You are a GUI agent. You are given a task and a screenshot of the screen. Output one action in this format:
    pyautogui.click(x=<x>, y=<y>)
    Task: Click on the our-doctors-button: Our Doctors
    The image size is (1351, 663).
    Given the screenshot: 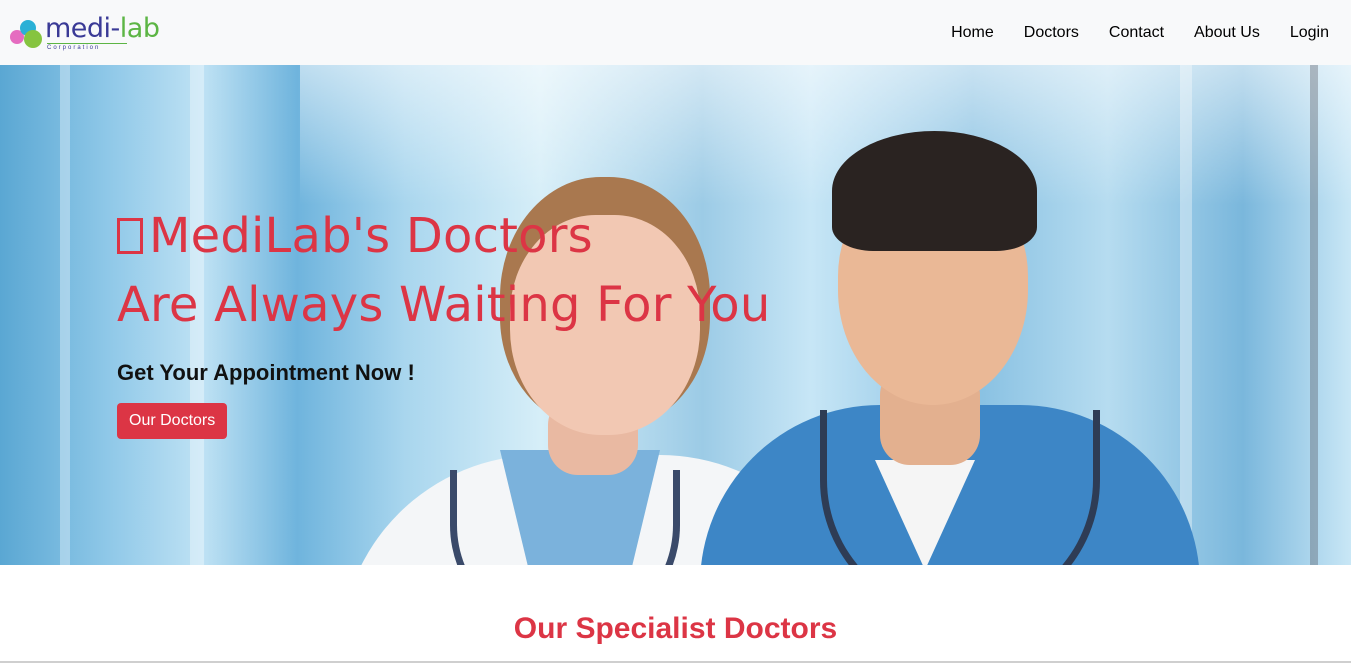 What is the action you would take?
    pyautogui.click(x=172, y=421)
    